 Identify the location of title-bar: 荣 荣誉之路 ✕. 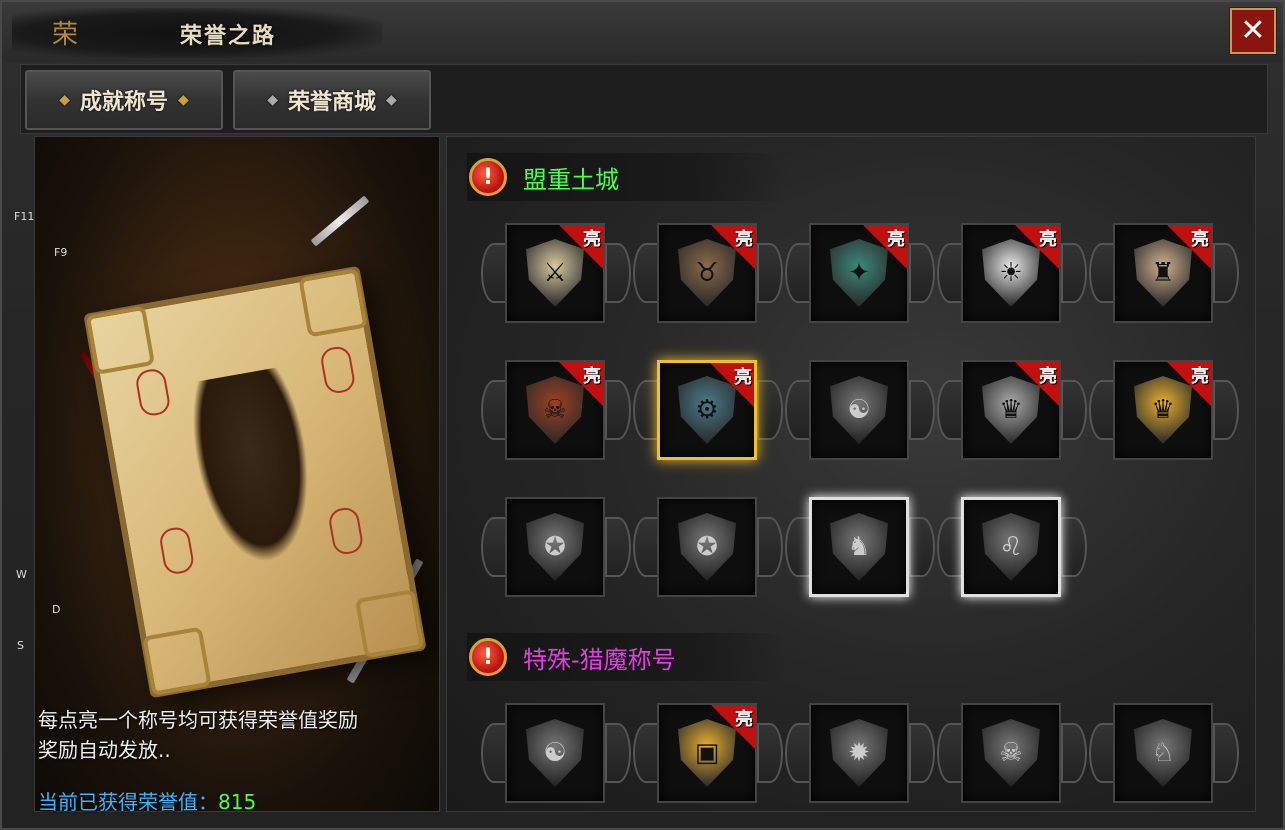
(642, 32).